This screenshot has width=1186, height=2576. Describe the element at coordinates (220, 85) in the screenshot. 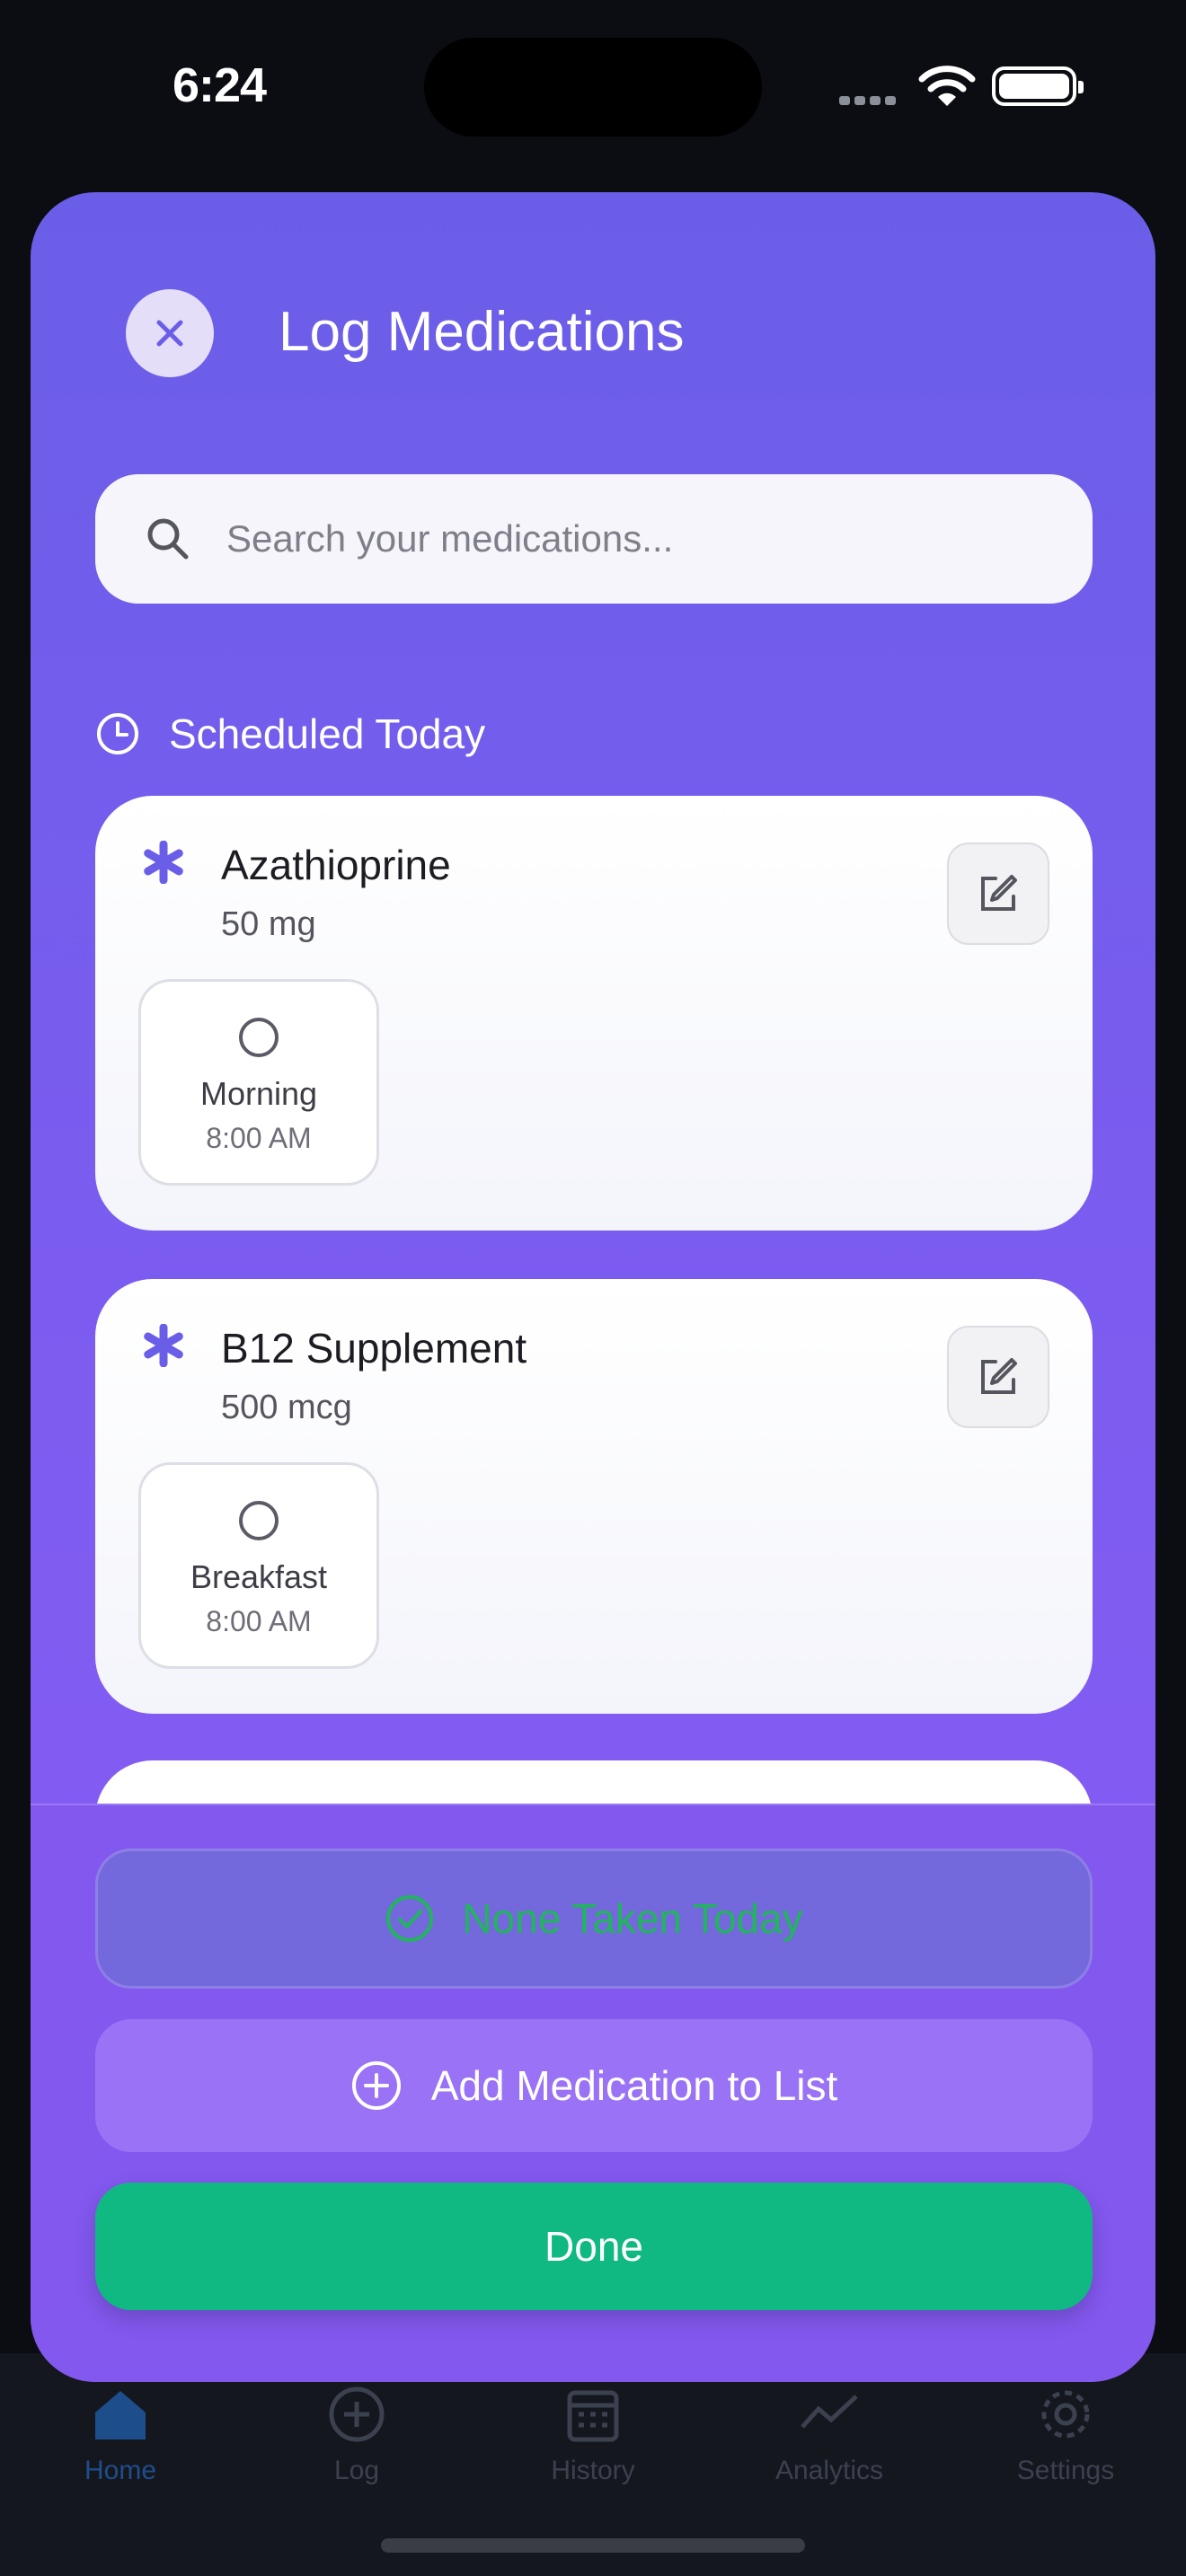

I see `status-time: 6:24` at that location.